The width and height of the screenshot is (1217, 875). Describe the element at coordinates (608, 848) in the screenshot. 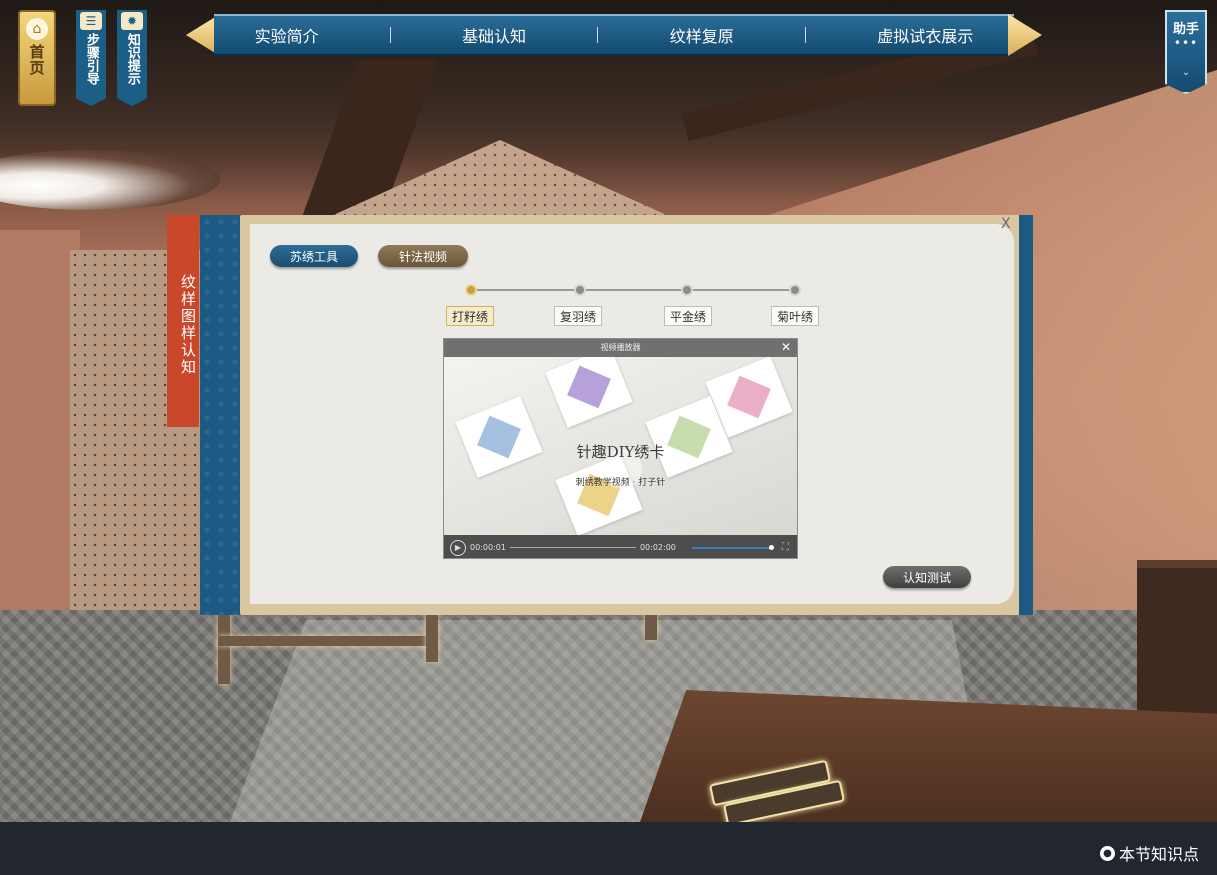

I see `footer-bar: ● 本节知识点` at that location.